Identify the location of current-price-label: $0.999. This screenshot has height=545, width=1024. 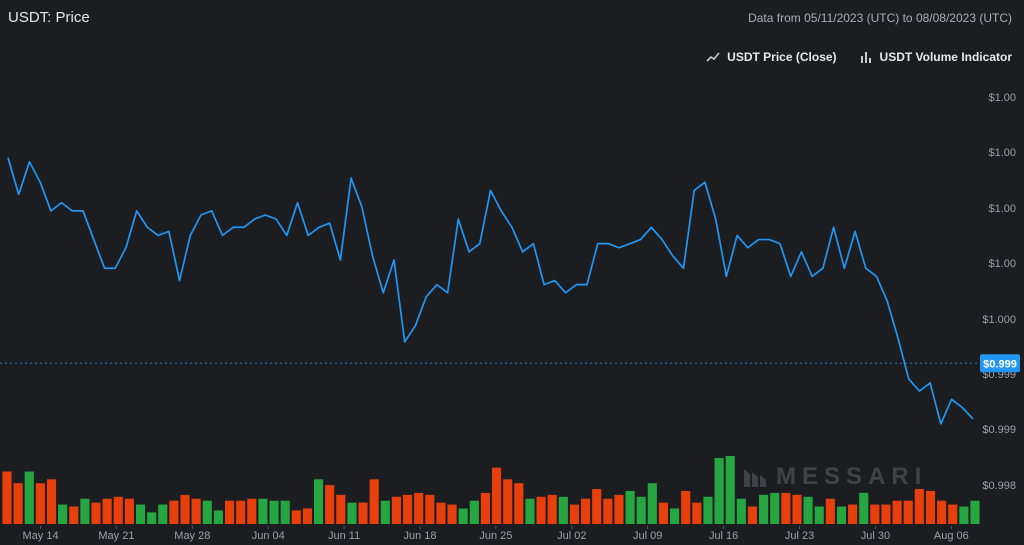
(1000, 364).